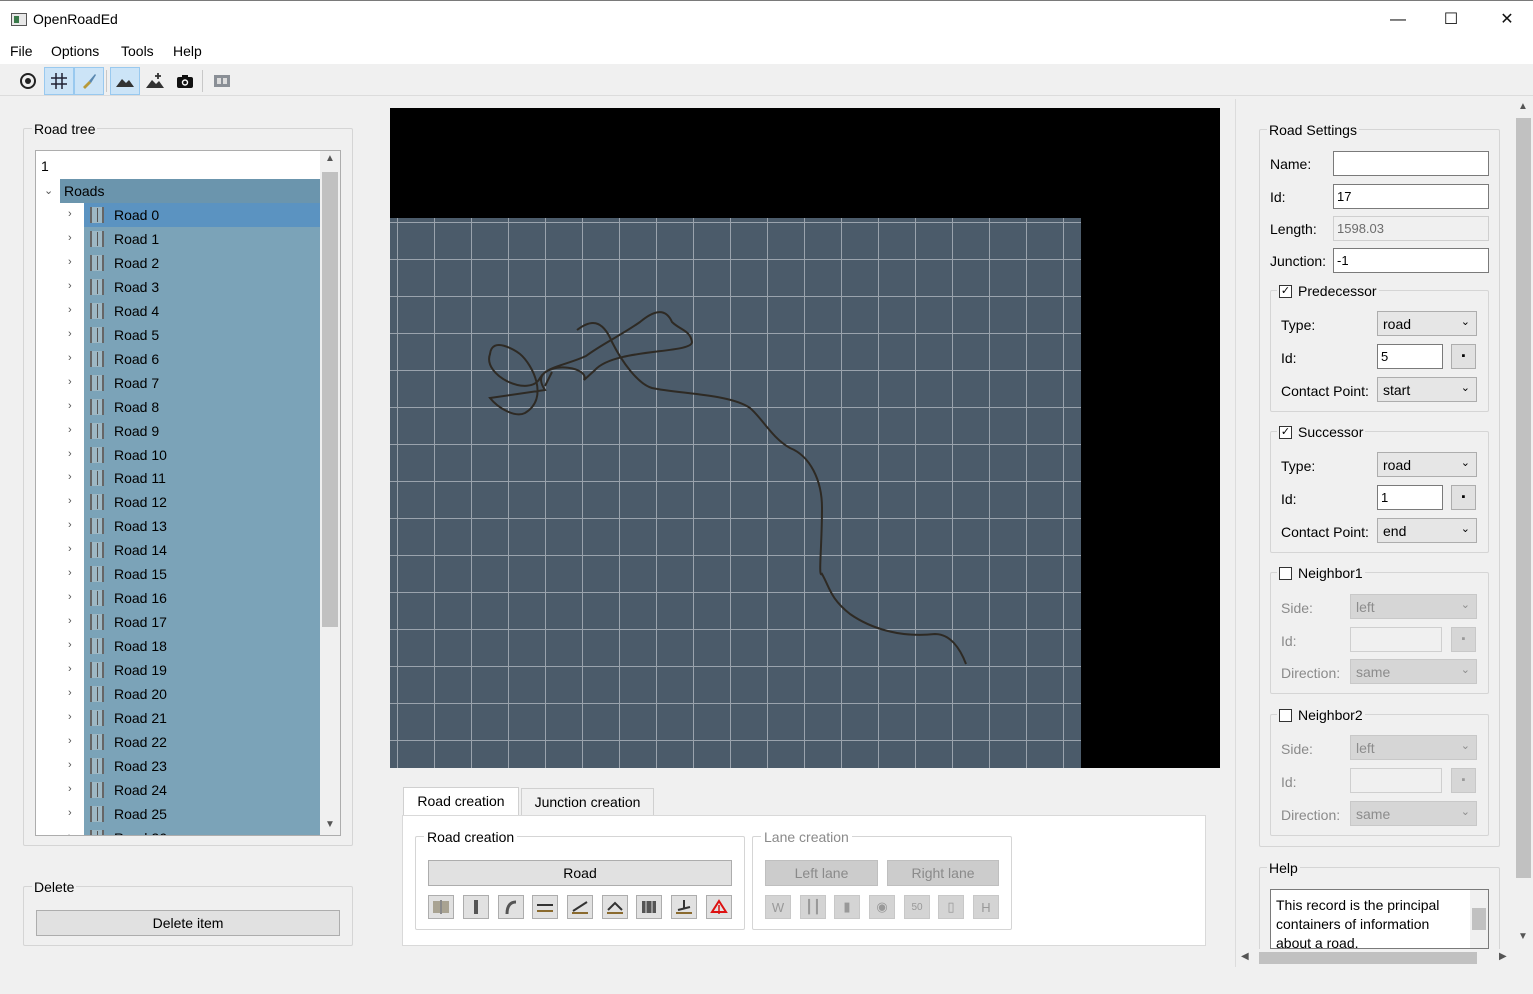 Image resolution: width=1533 pixels, height=994 pixels. What do you see at coordinates (1396, 639) in the screenshot?
I see `n1-id-field` at bounding box center [1396, 639].